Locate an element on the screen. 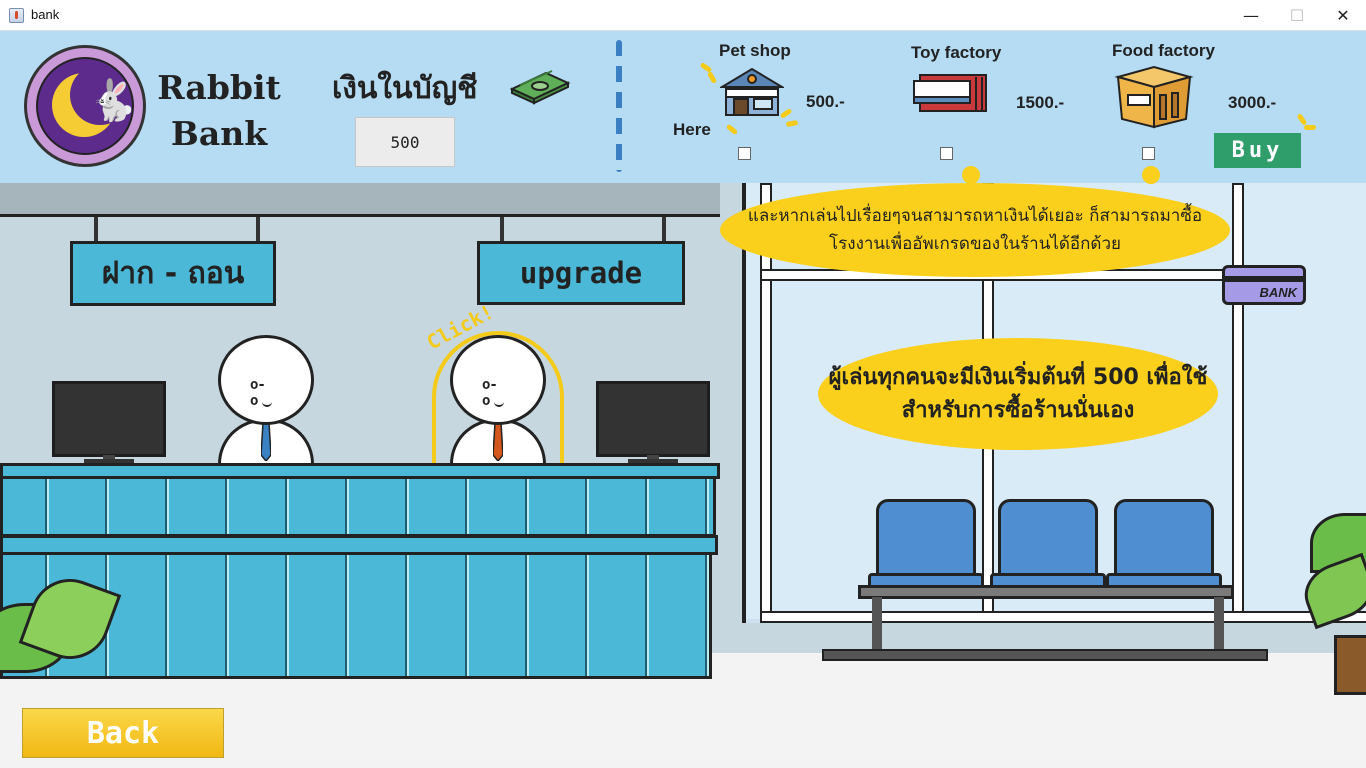  counter-ledge is located at coordinates (359, 545).